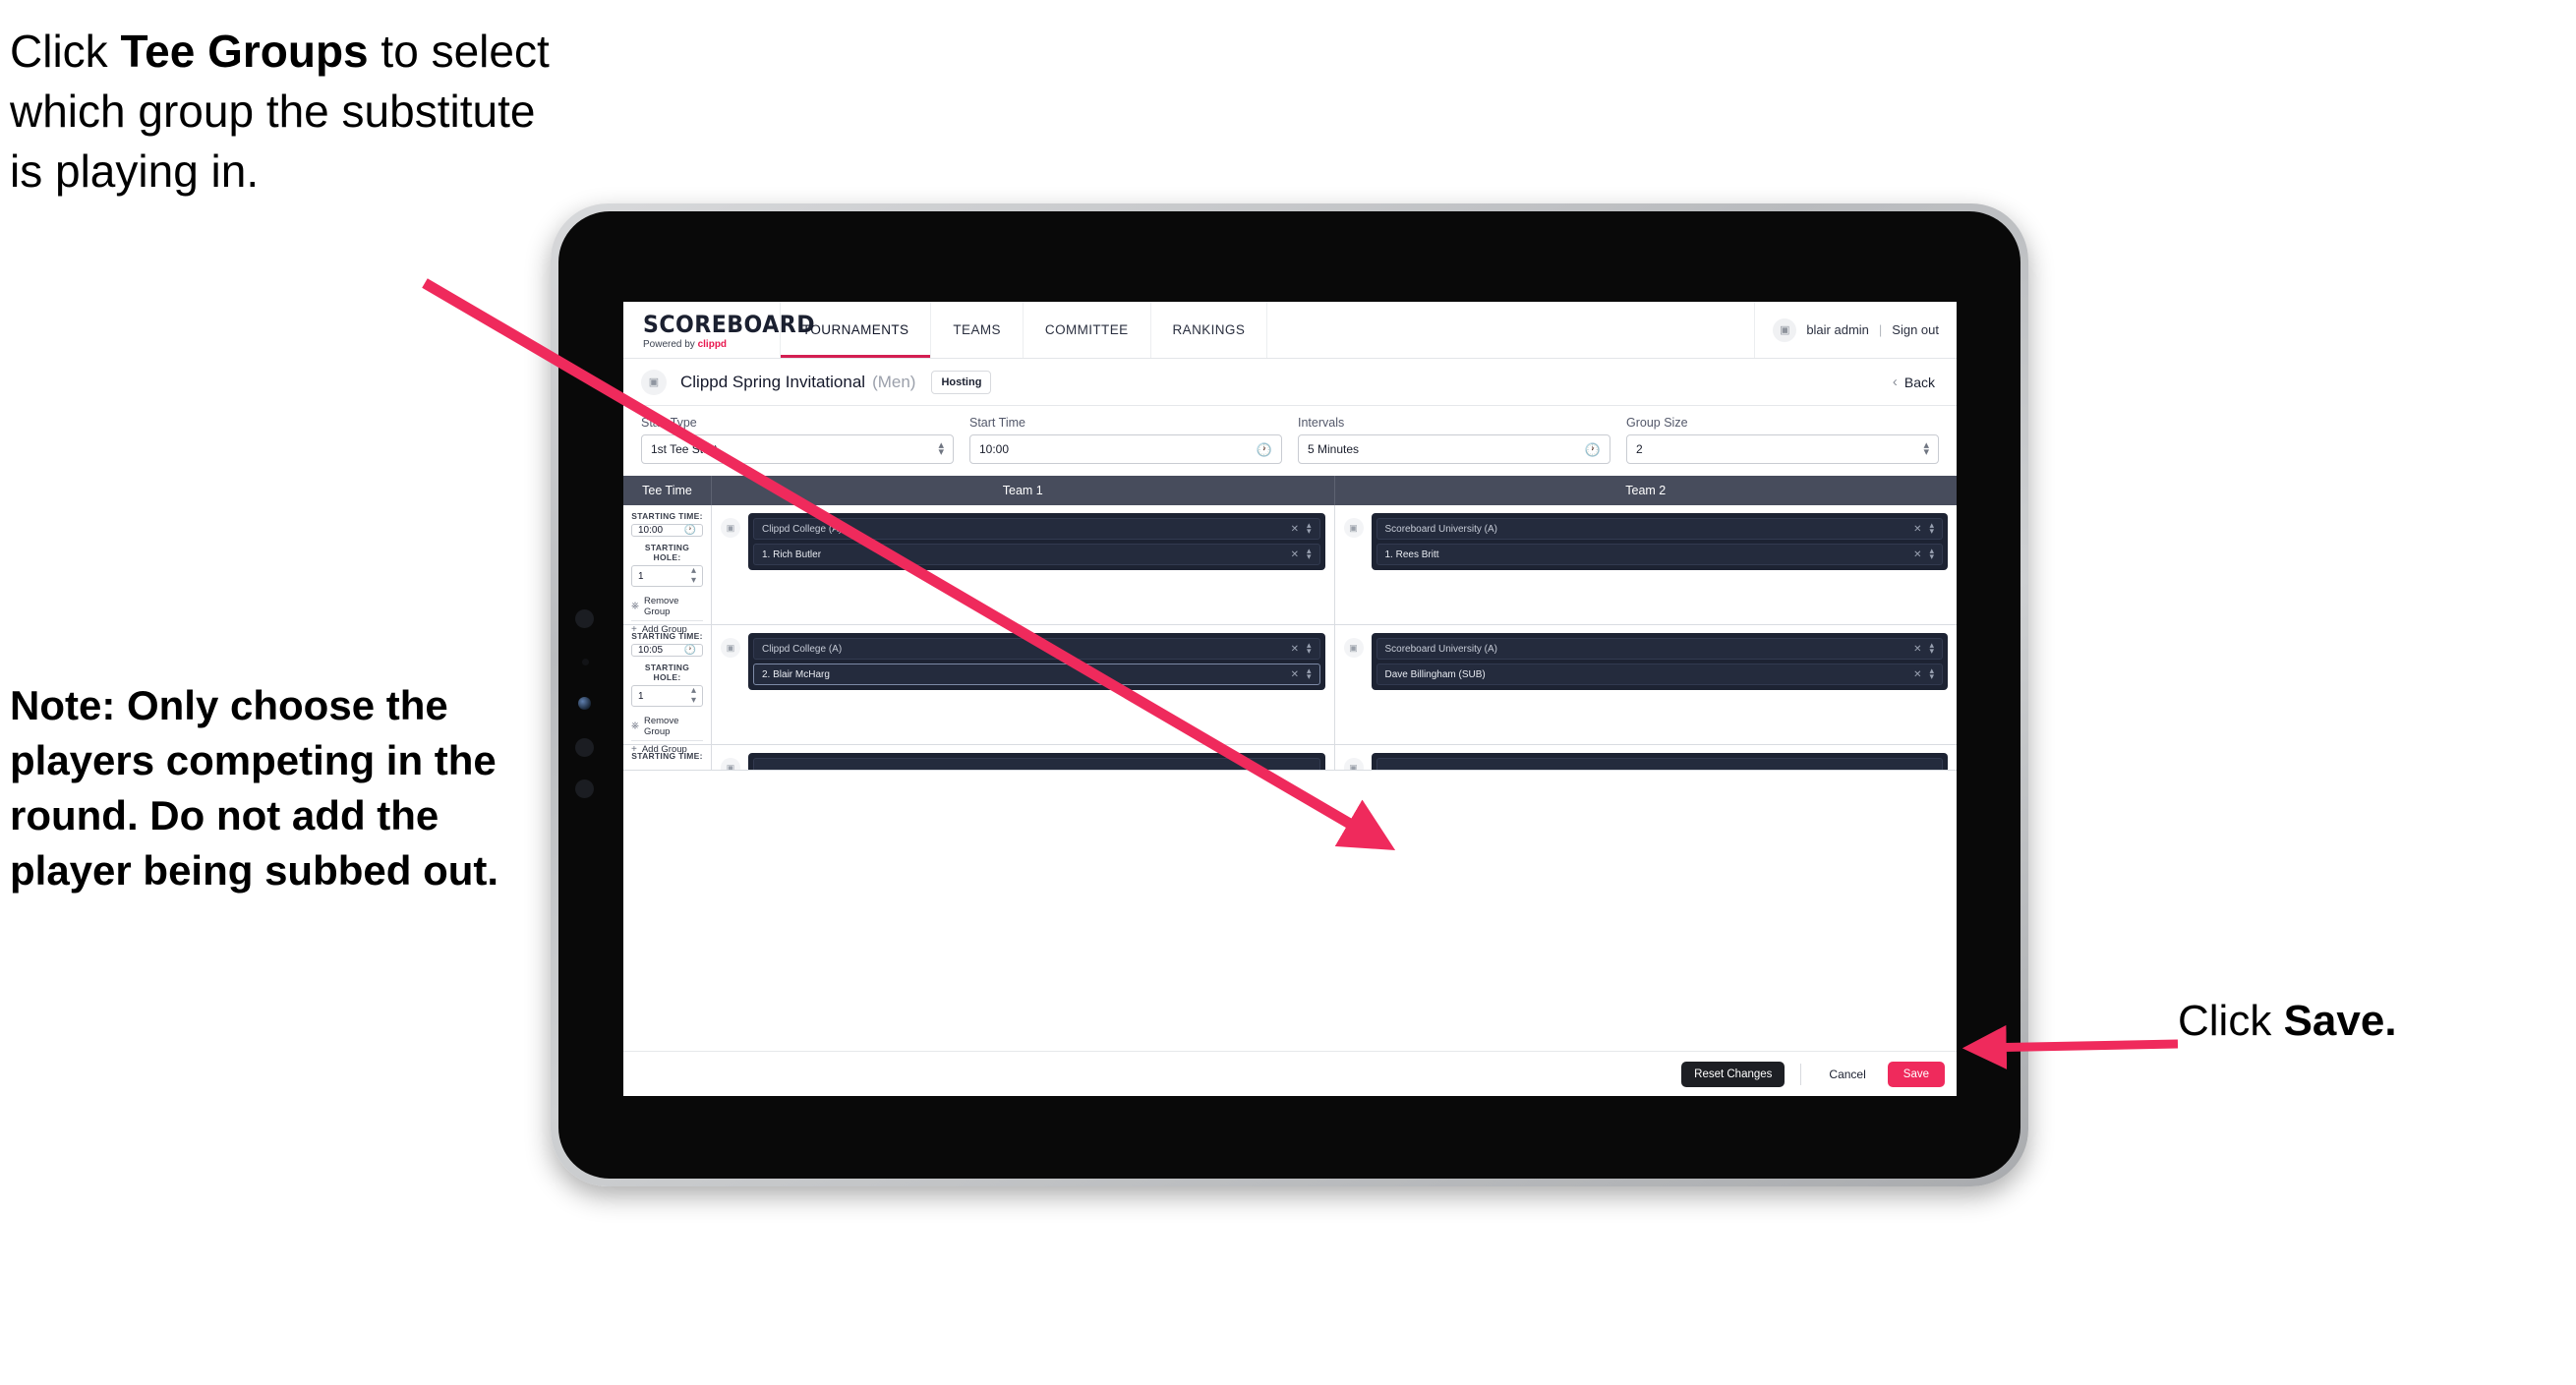 This screenshot has height=1385, width=2576. I want to click on tab-committee-label: COMMITTEE, so click(1086, 330).